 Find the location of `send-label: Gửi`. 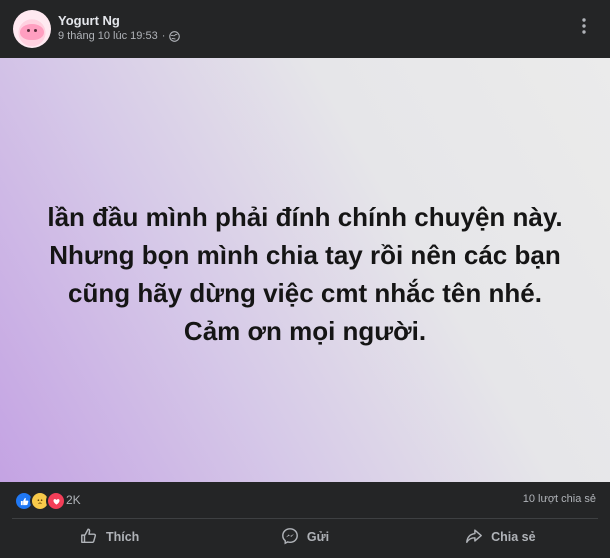

send-label: Gửi is located at coordinates (318, 537).